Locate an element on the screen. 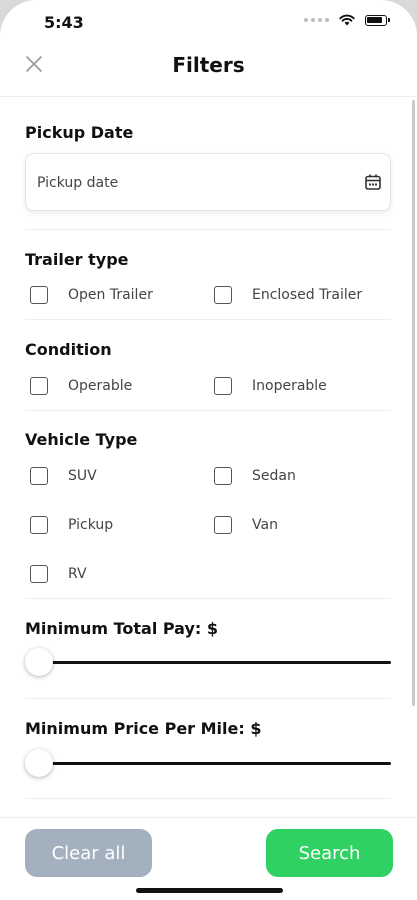 Image resolution: width=417 pixels, height=900 pixels. trailer-enclosed-label: Enclosed Trailer is located at coordinates (307, 295).